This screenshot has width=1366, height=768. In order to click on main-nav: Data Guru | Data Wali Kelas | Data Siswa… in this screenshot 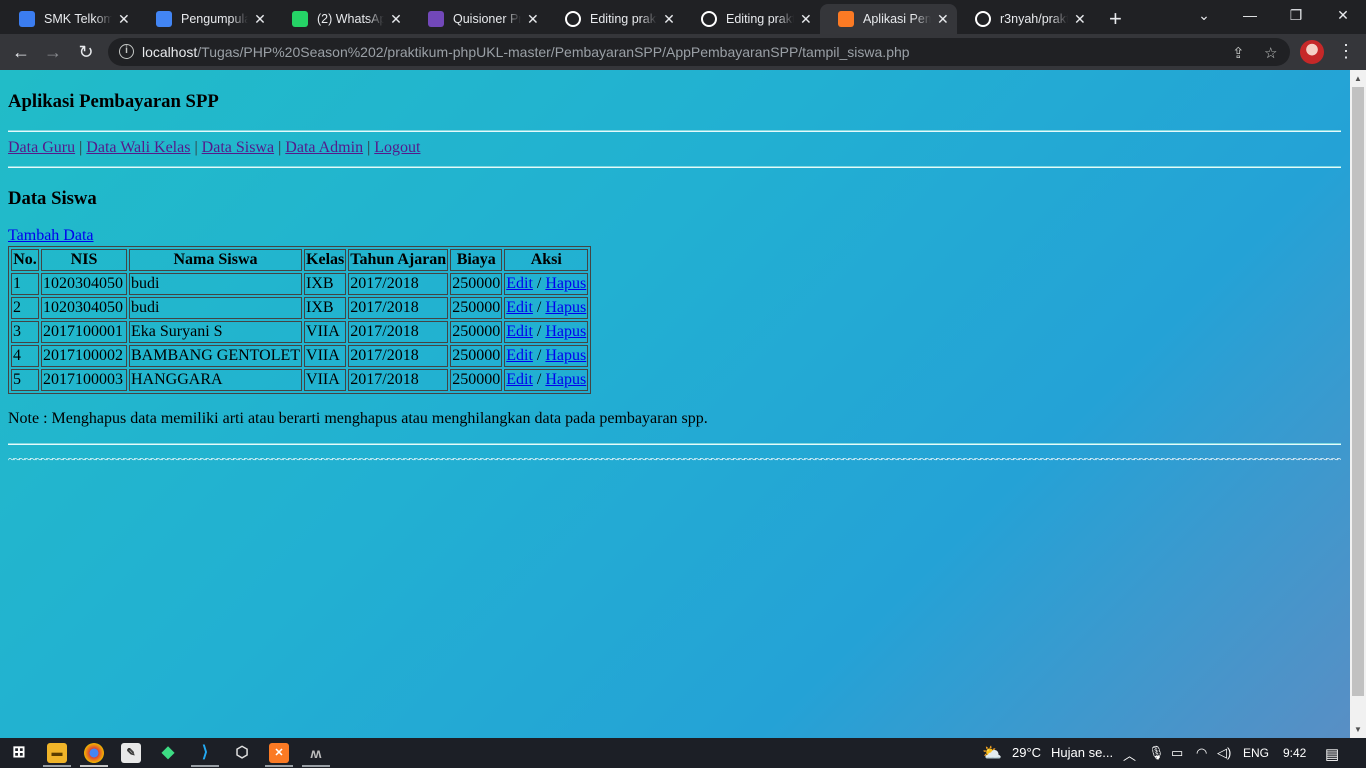, I will do `click(214, 148)`.